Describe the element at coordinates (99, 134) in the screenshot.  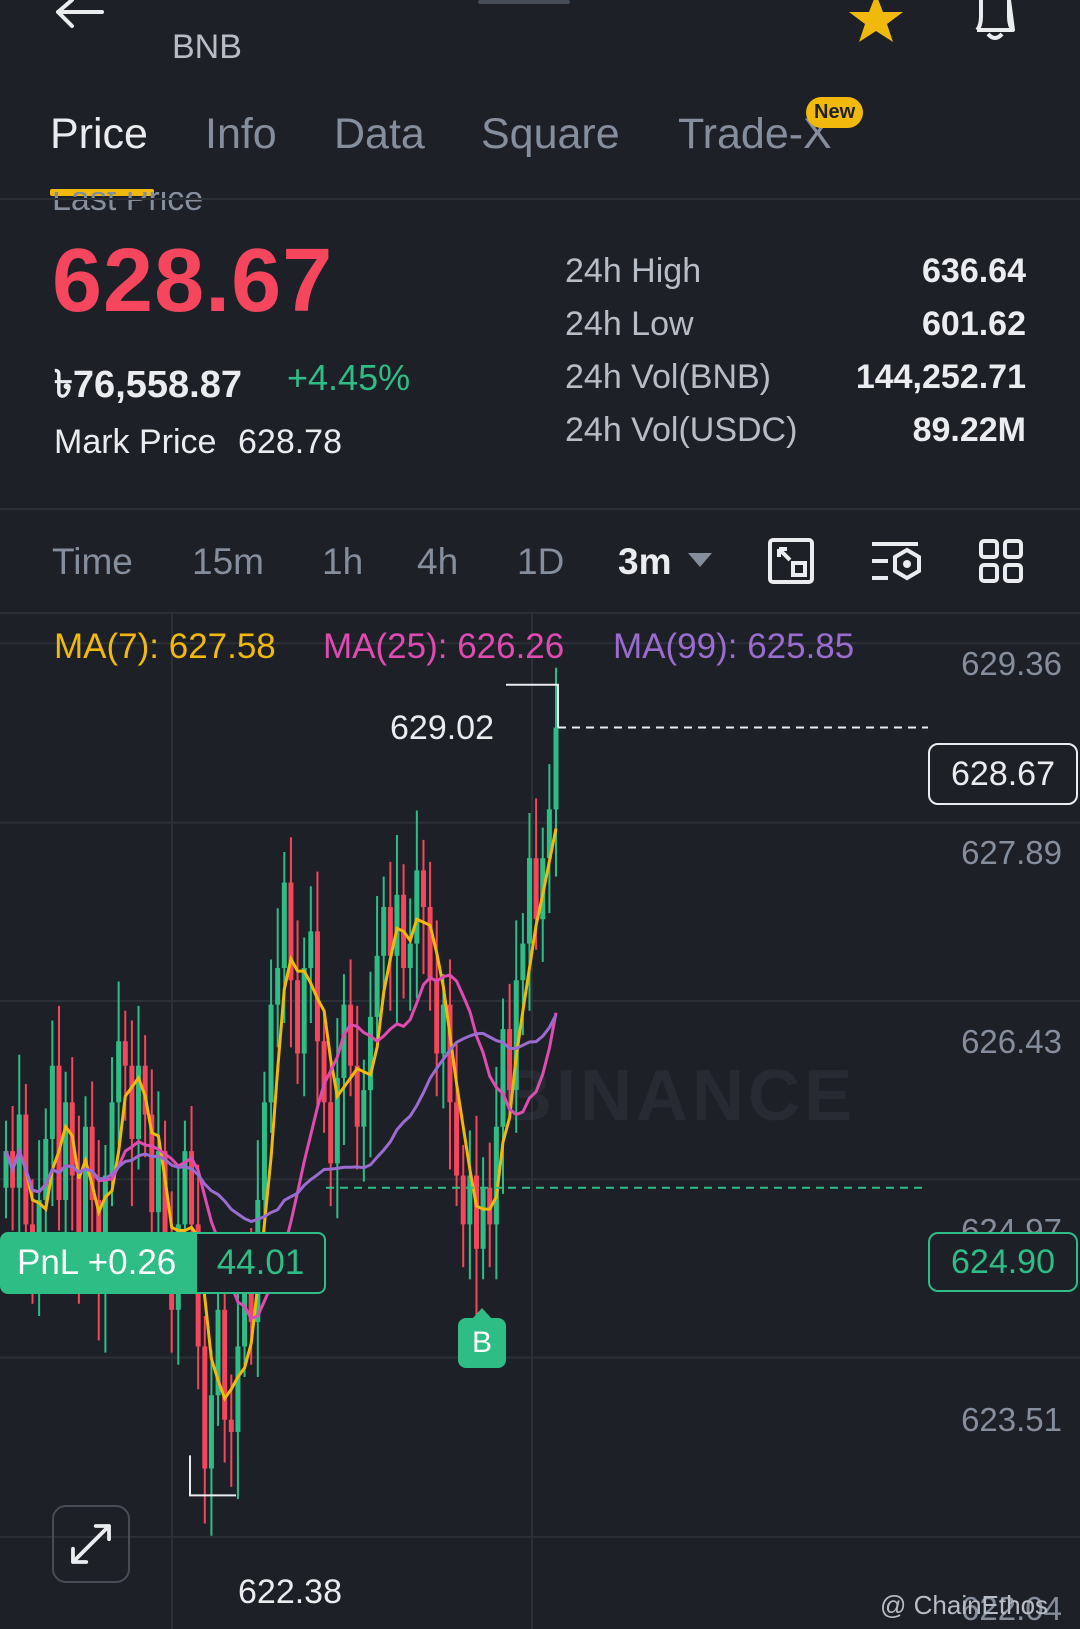
I see `tab-price: Price` at that location.